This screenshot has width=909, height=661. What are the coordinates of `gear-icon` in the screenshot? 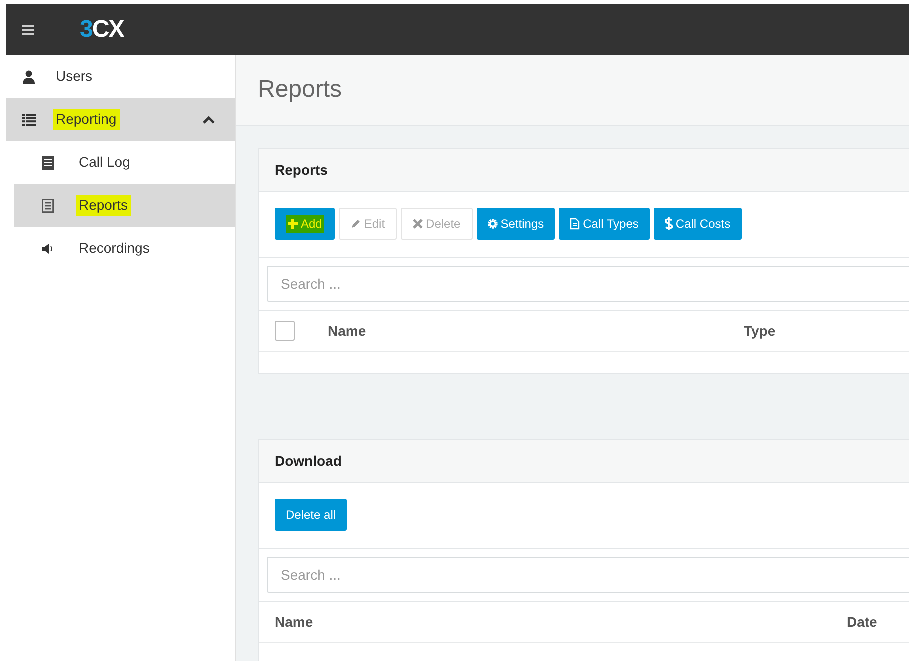 It's located at (493, 224).